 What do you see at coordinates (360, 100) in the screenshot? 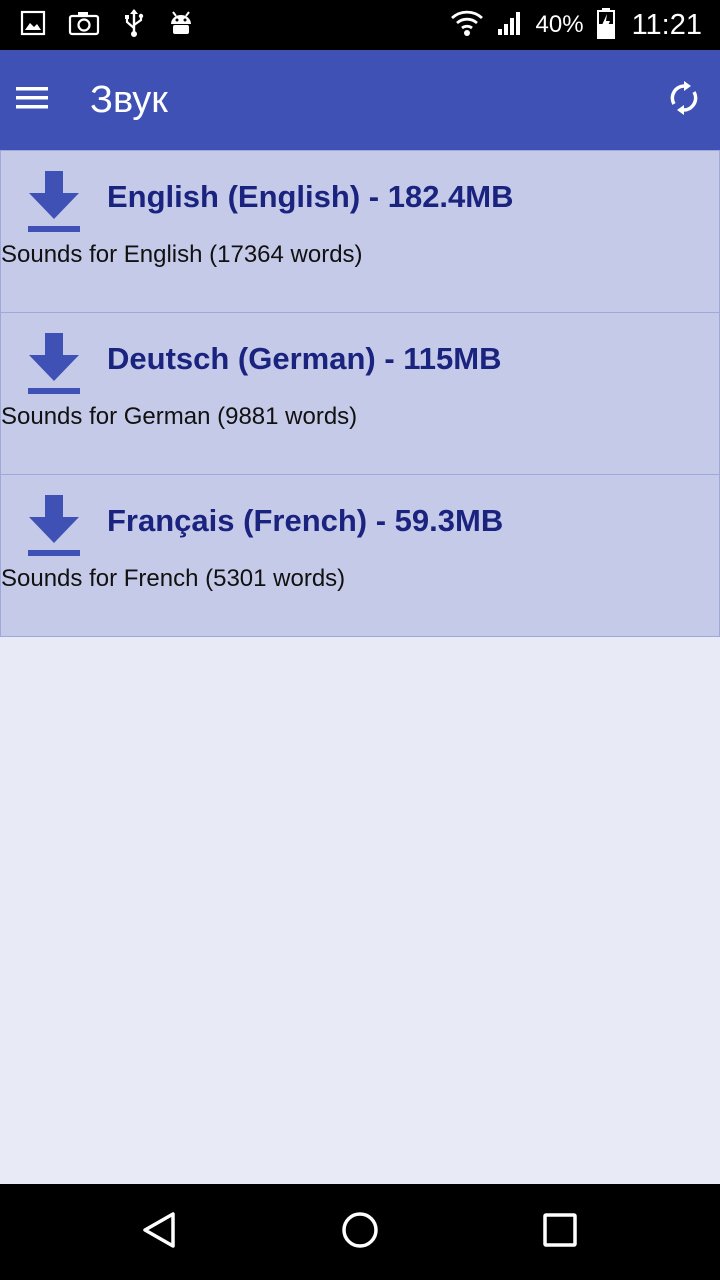
I see `app-bar: Звук` at bounding box center [360, 100].